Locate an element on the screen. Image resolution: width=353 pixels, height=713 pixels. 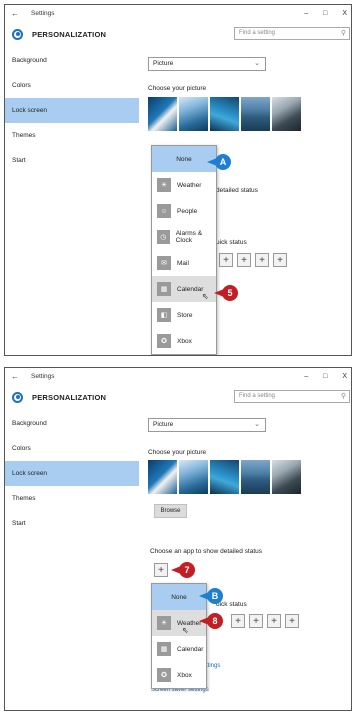
app-option-label: Mail is located at coordinates (183, 263).